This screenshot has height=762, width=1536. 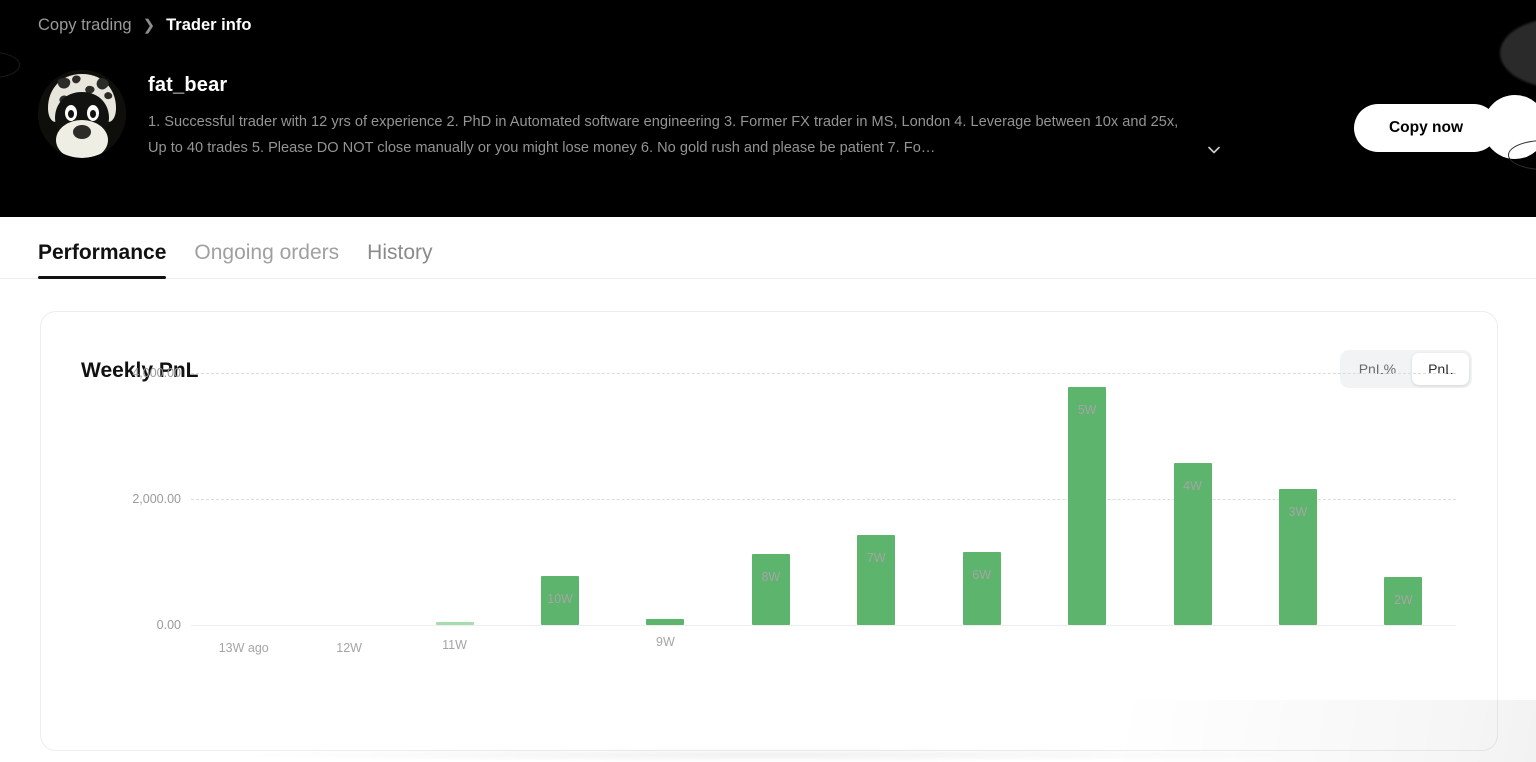 What do you see at coordinates (102, 260) in the screenshot?
I see `tab-performance: Performance` at bounding box center [102, 260].